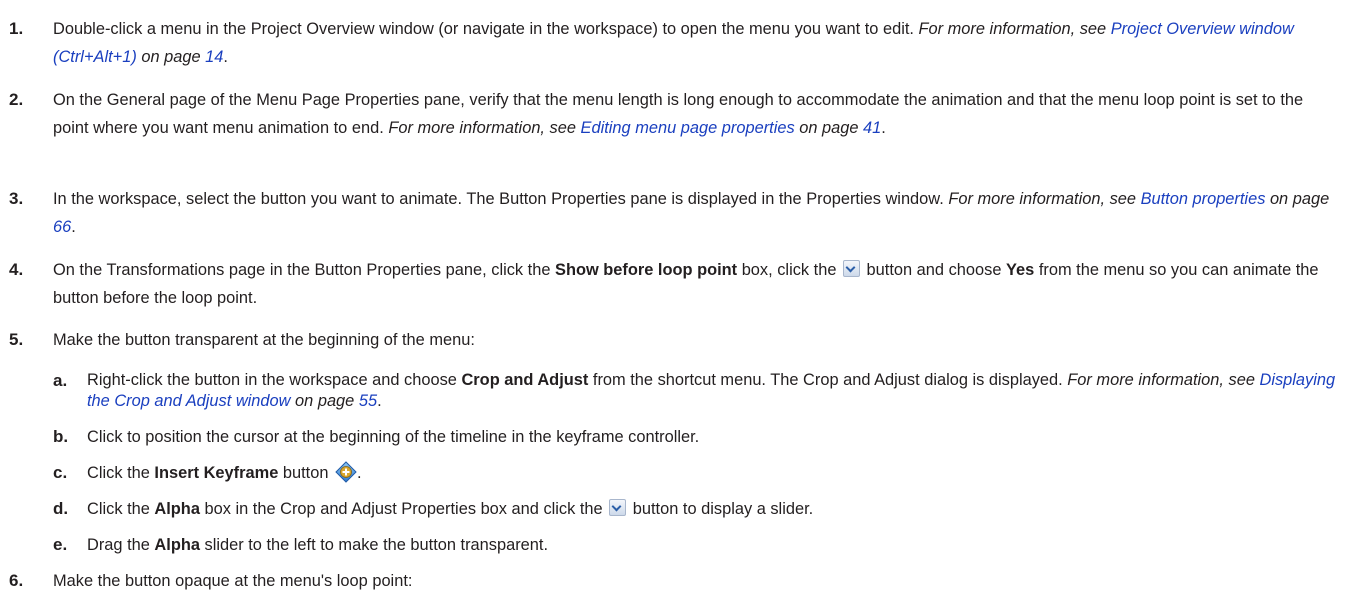 This screenshot has height=603, width=1357. Describe the element at coordinates (1203, 199) in the screenshot. I see `link-button-properties: Button properties` at that location.